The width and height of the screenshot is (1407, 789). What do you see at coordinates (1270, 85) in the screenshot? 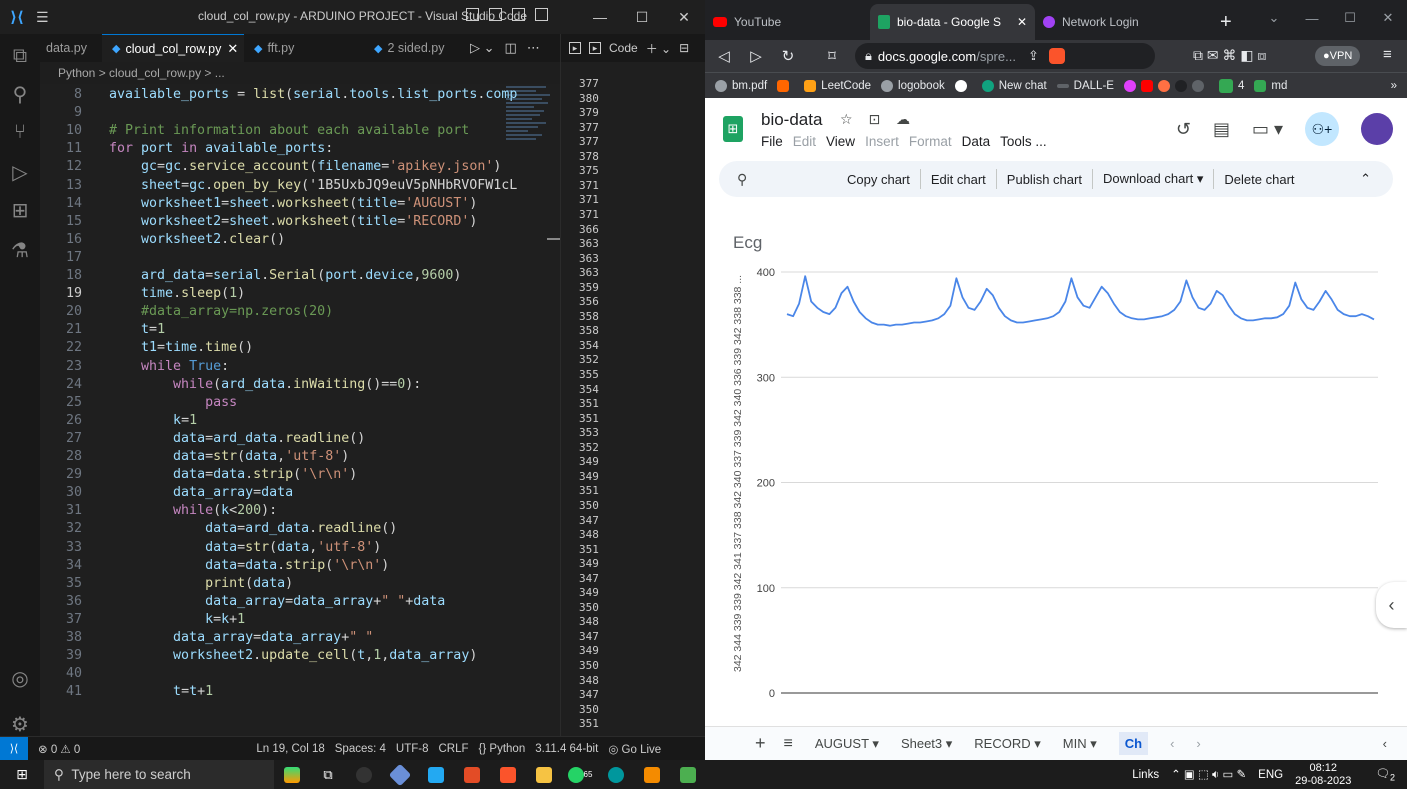
I see `bookmark-md: md` at bounding box center [1270, 85].